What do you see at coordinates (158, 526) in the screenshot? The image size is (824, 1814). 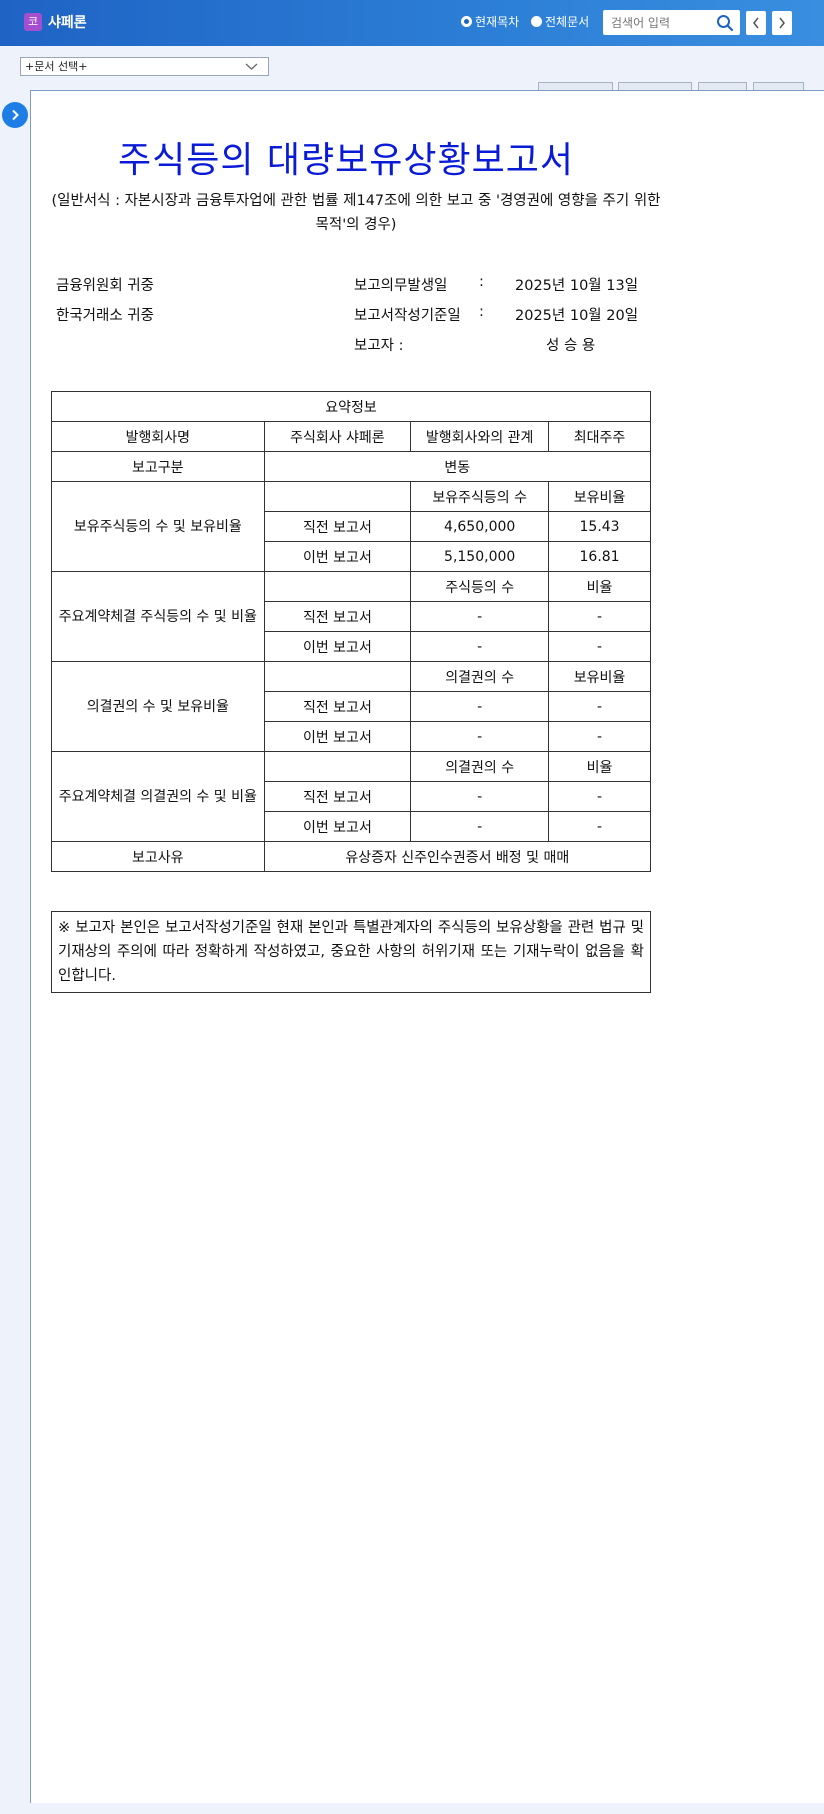 I see `holding-label: 보유주식등의 수 및 보유비율` at bounding box center [158, 526].